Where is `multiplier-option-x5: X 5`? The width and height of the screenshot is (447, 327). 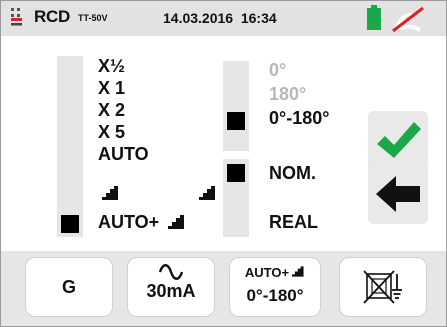 multiplier-option-x5: X 5 is located at coordinates (111, 132).